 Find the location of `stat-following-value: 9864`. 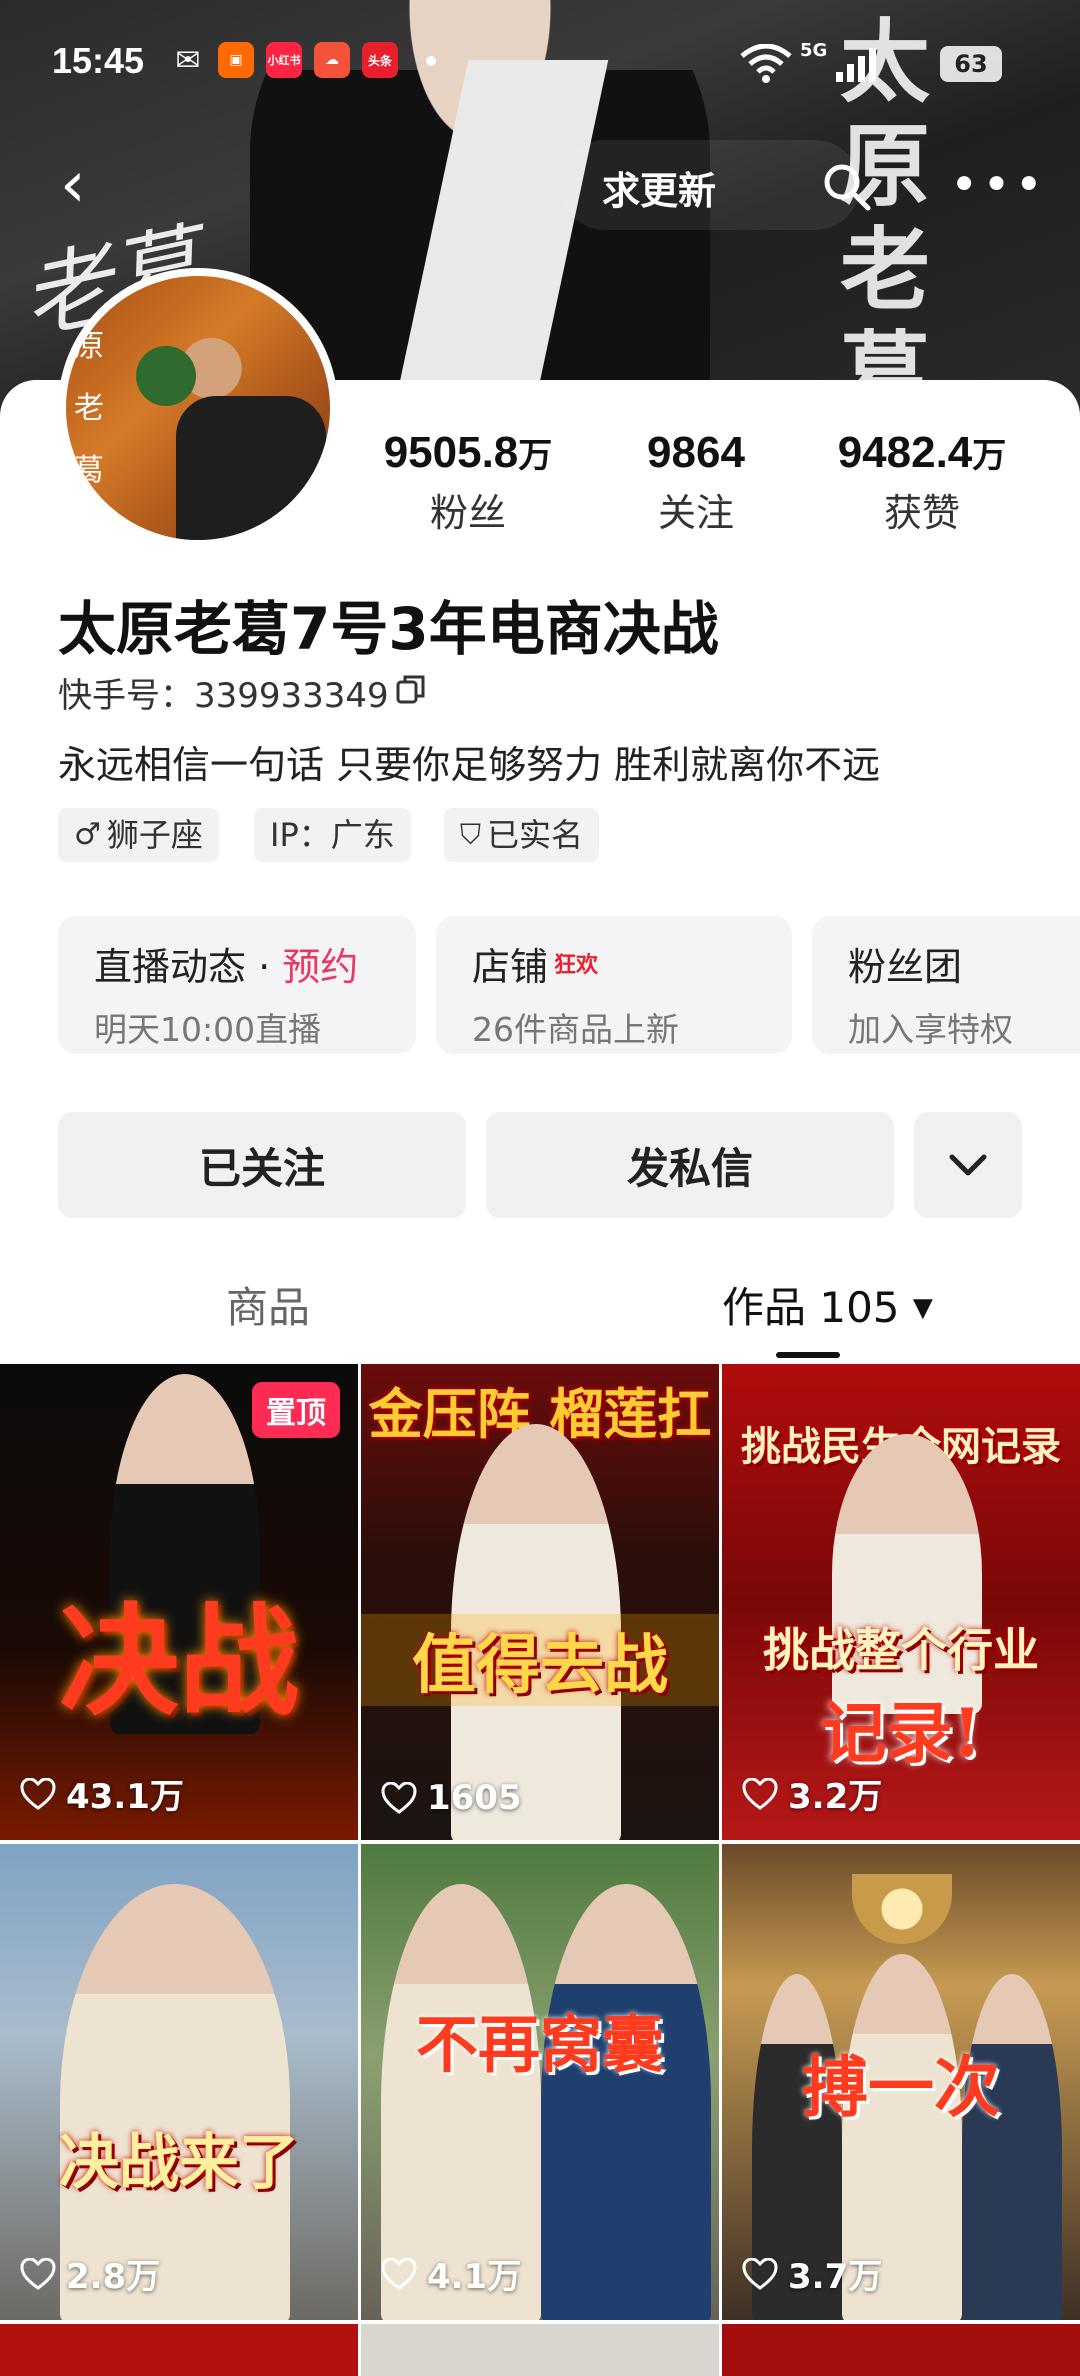

stat-following-value: 9864 is located at coordinates (696, 452).